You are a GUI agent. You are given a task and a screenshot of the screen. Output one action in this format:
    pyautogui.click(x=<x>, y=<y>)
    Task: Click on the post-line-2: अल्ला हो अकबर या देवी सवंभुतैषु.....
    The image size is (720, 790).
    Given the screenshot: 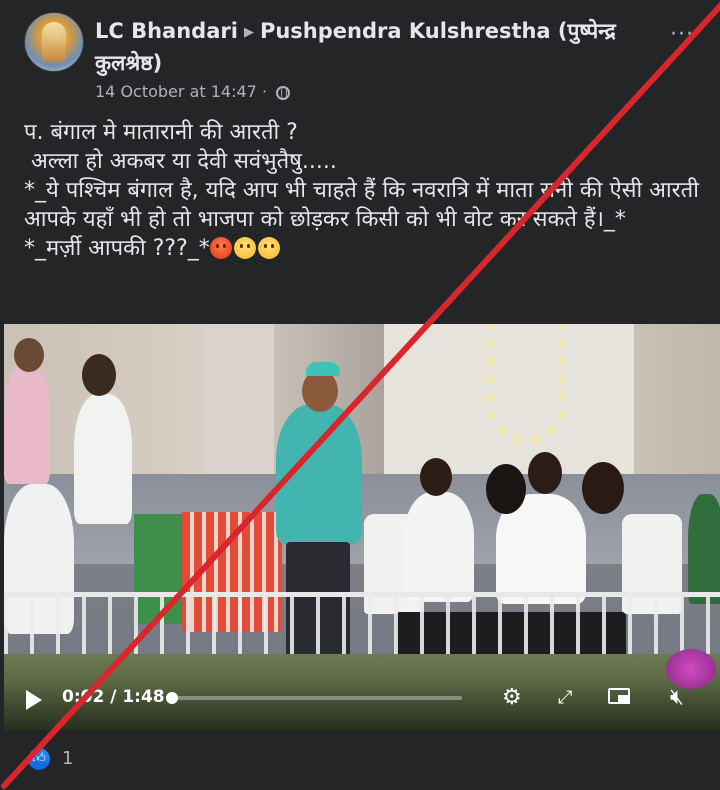 What is the action you would take?
    pyautogui.click(x=180, y=161)
    